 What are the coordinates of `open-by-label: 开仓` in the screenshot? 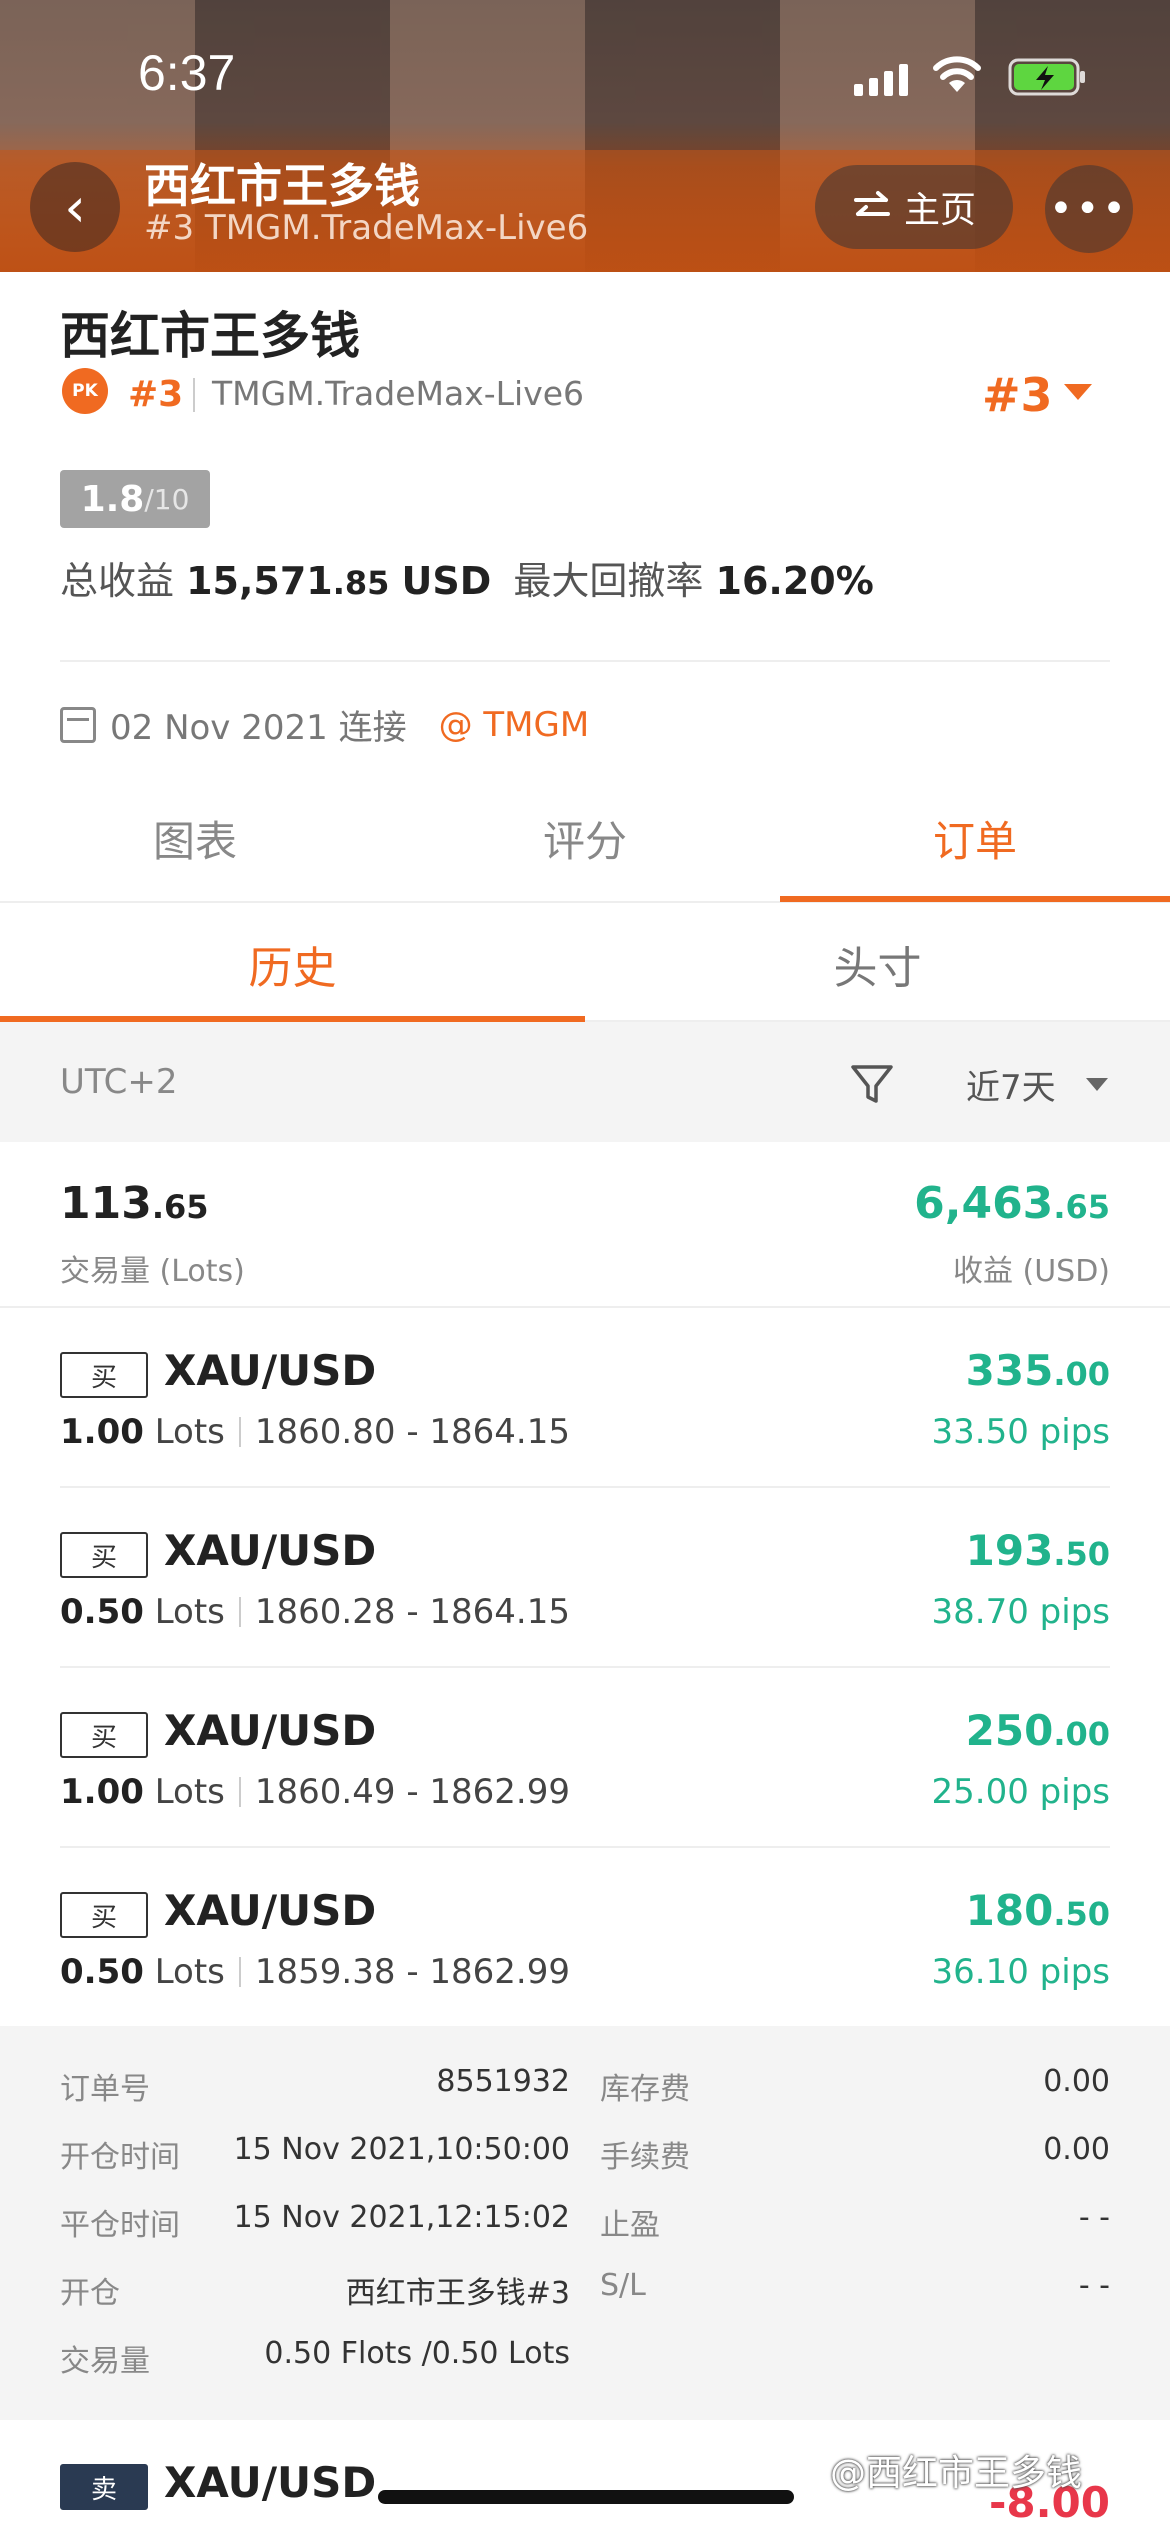 It's located at (90, 2293).